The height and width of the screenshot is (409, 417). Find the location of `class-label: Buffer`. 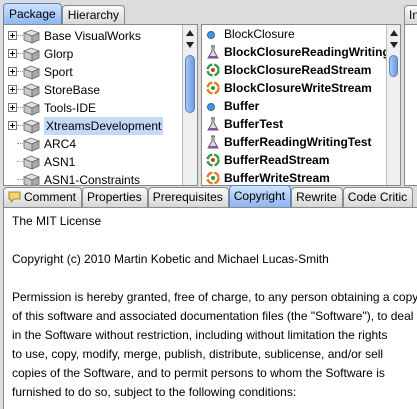

class-label: Buffer is located at coordinates (242, 106).